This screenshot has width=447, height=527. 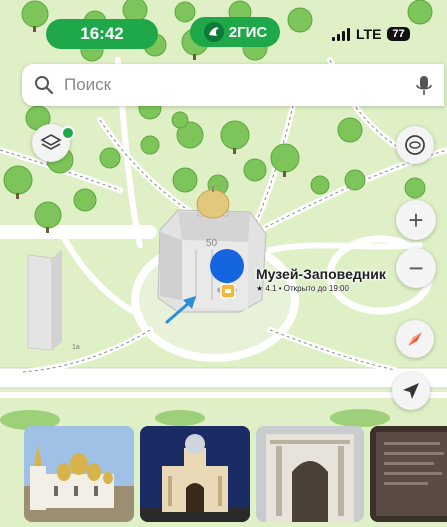 What do you see at coordinates (44, 85) in the screenshot?
I see `search-icon` at bounding box center [44, 85].